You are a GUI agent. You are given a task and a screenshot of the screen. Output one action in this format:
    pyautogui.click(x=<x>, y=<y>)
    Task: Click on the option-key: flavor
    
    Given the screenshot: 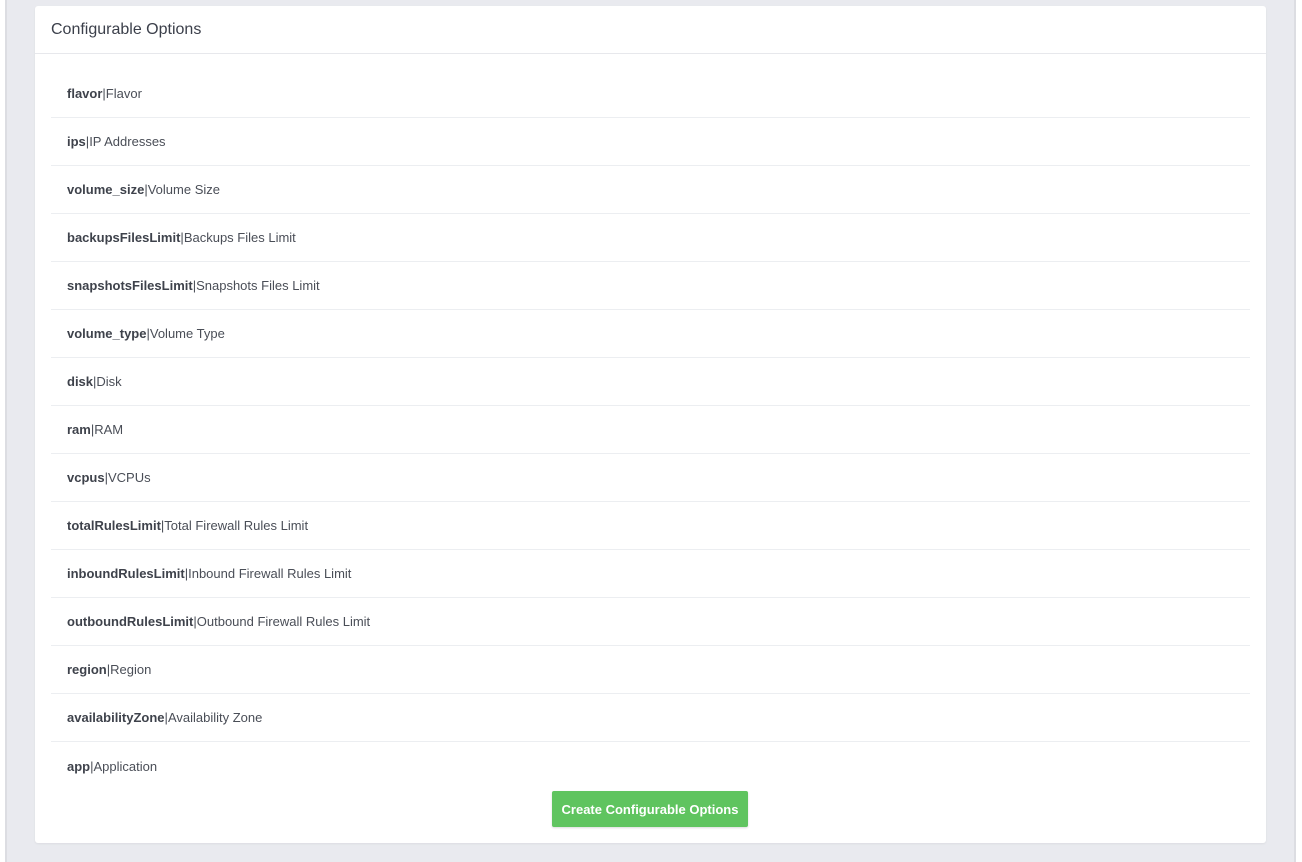 What is the action you would take?
    pyautogui.click(x=85, y=93)
    